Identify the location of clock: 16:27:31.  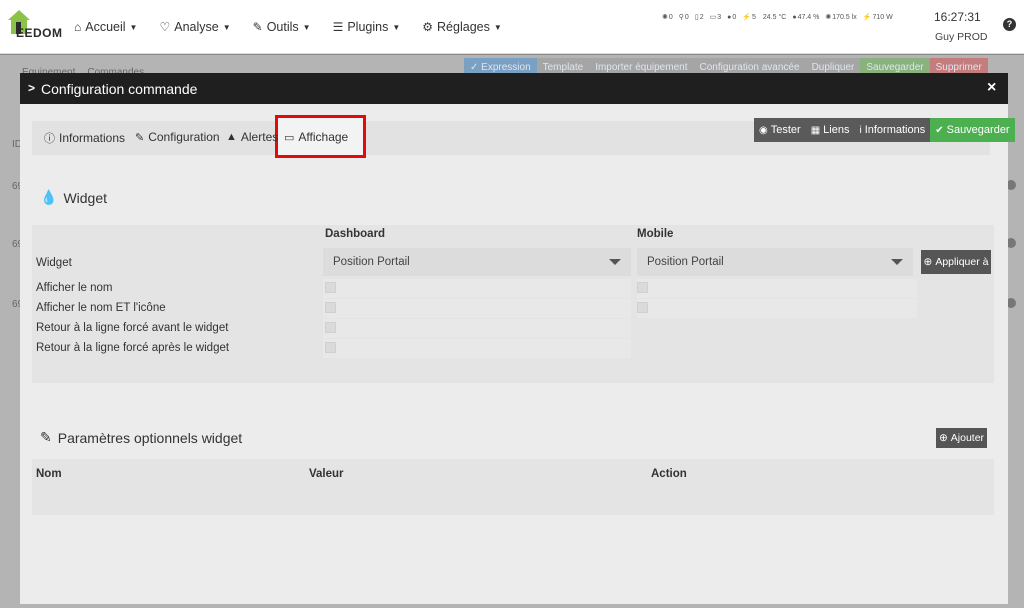
(957, 17).